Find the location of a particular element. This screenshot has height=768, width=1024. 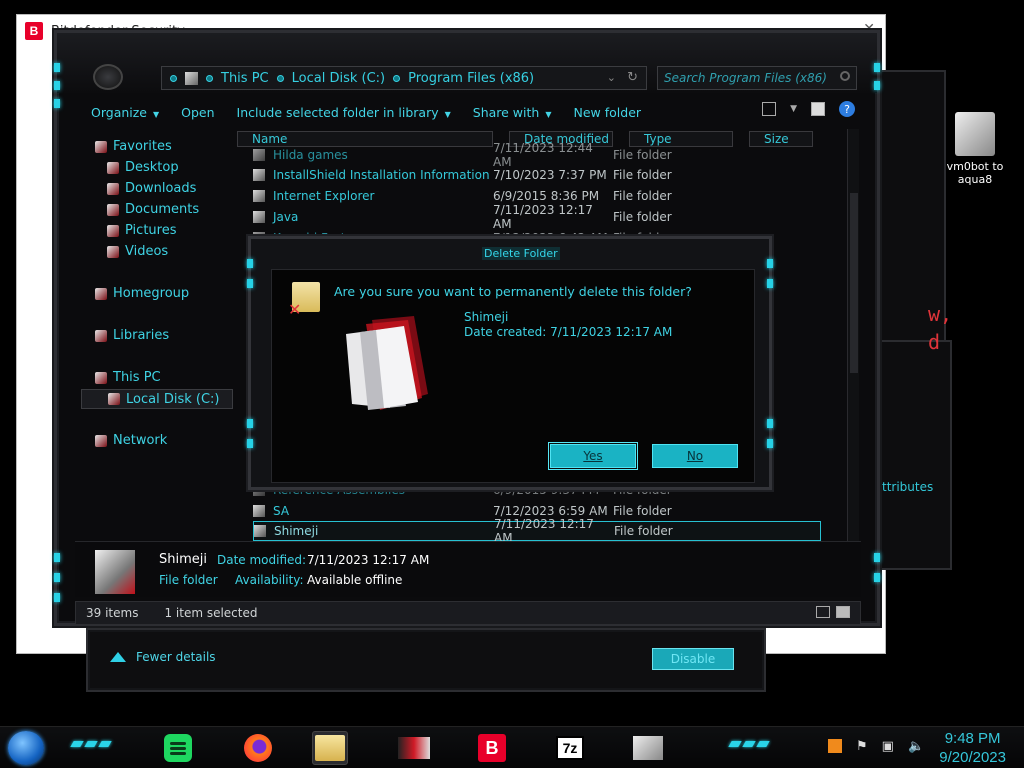

fewer-details-link: Fewer details is located at coordinates (163, 657).